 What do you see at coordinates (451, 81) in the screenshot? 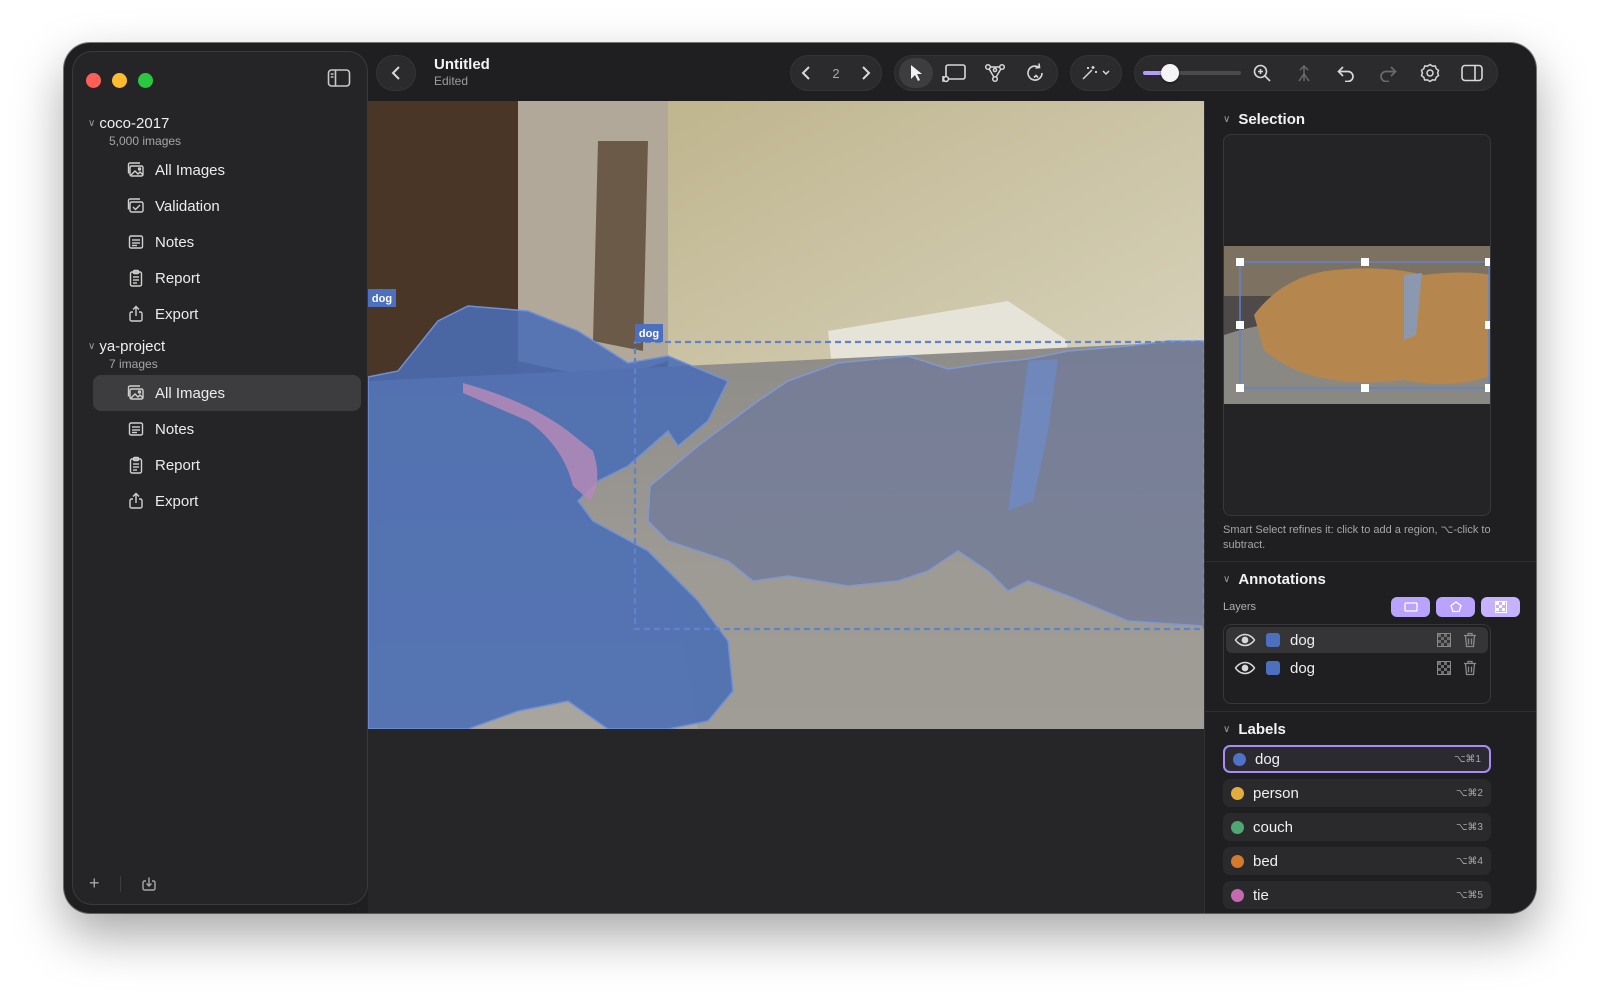
I see `document-status: Edited` at bounding box center [451, 81].